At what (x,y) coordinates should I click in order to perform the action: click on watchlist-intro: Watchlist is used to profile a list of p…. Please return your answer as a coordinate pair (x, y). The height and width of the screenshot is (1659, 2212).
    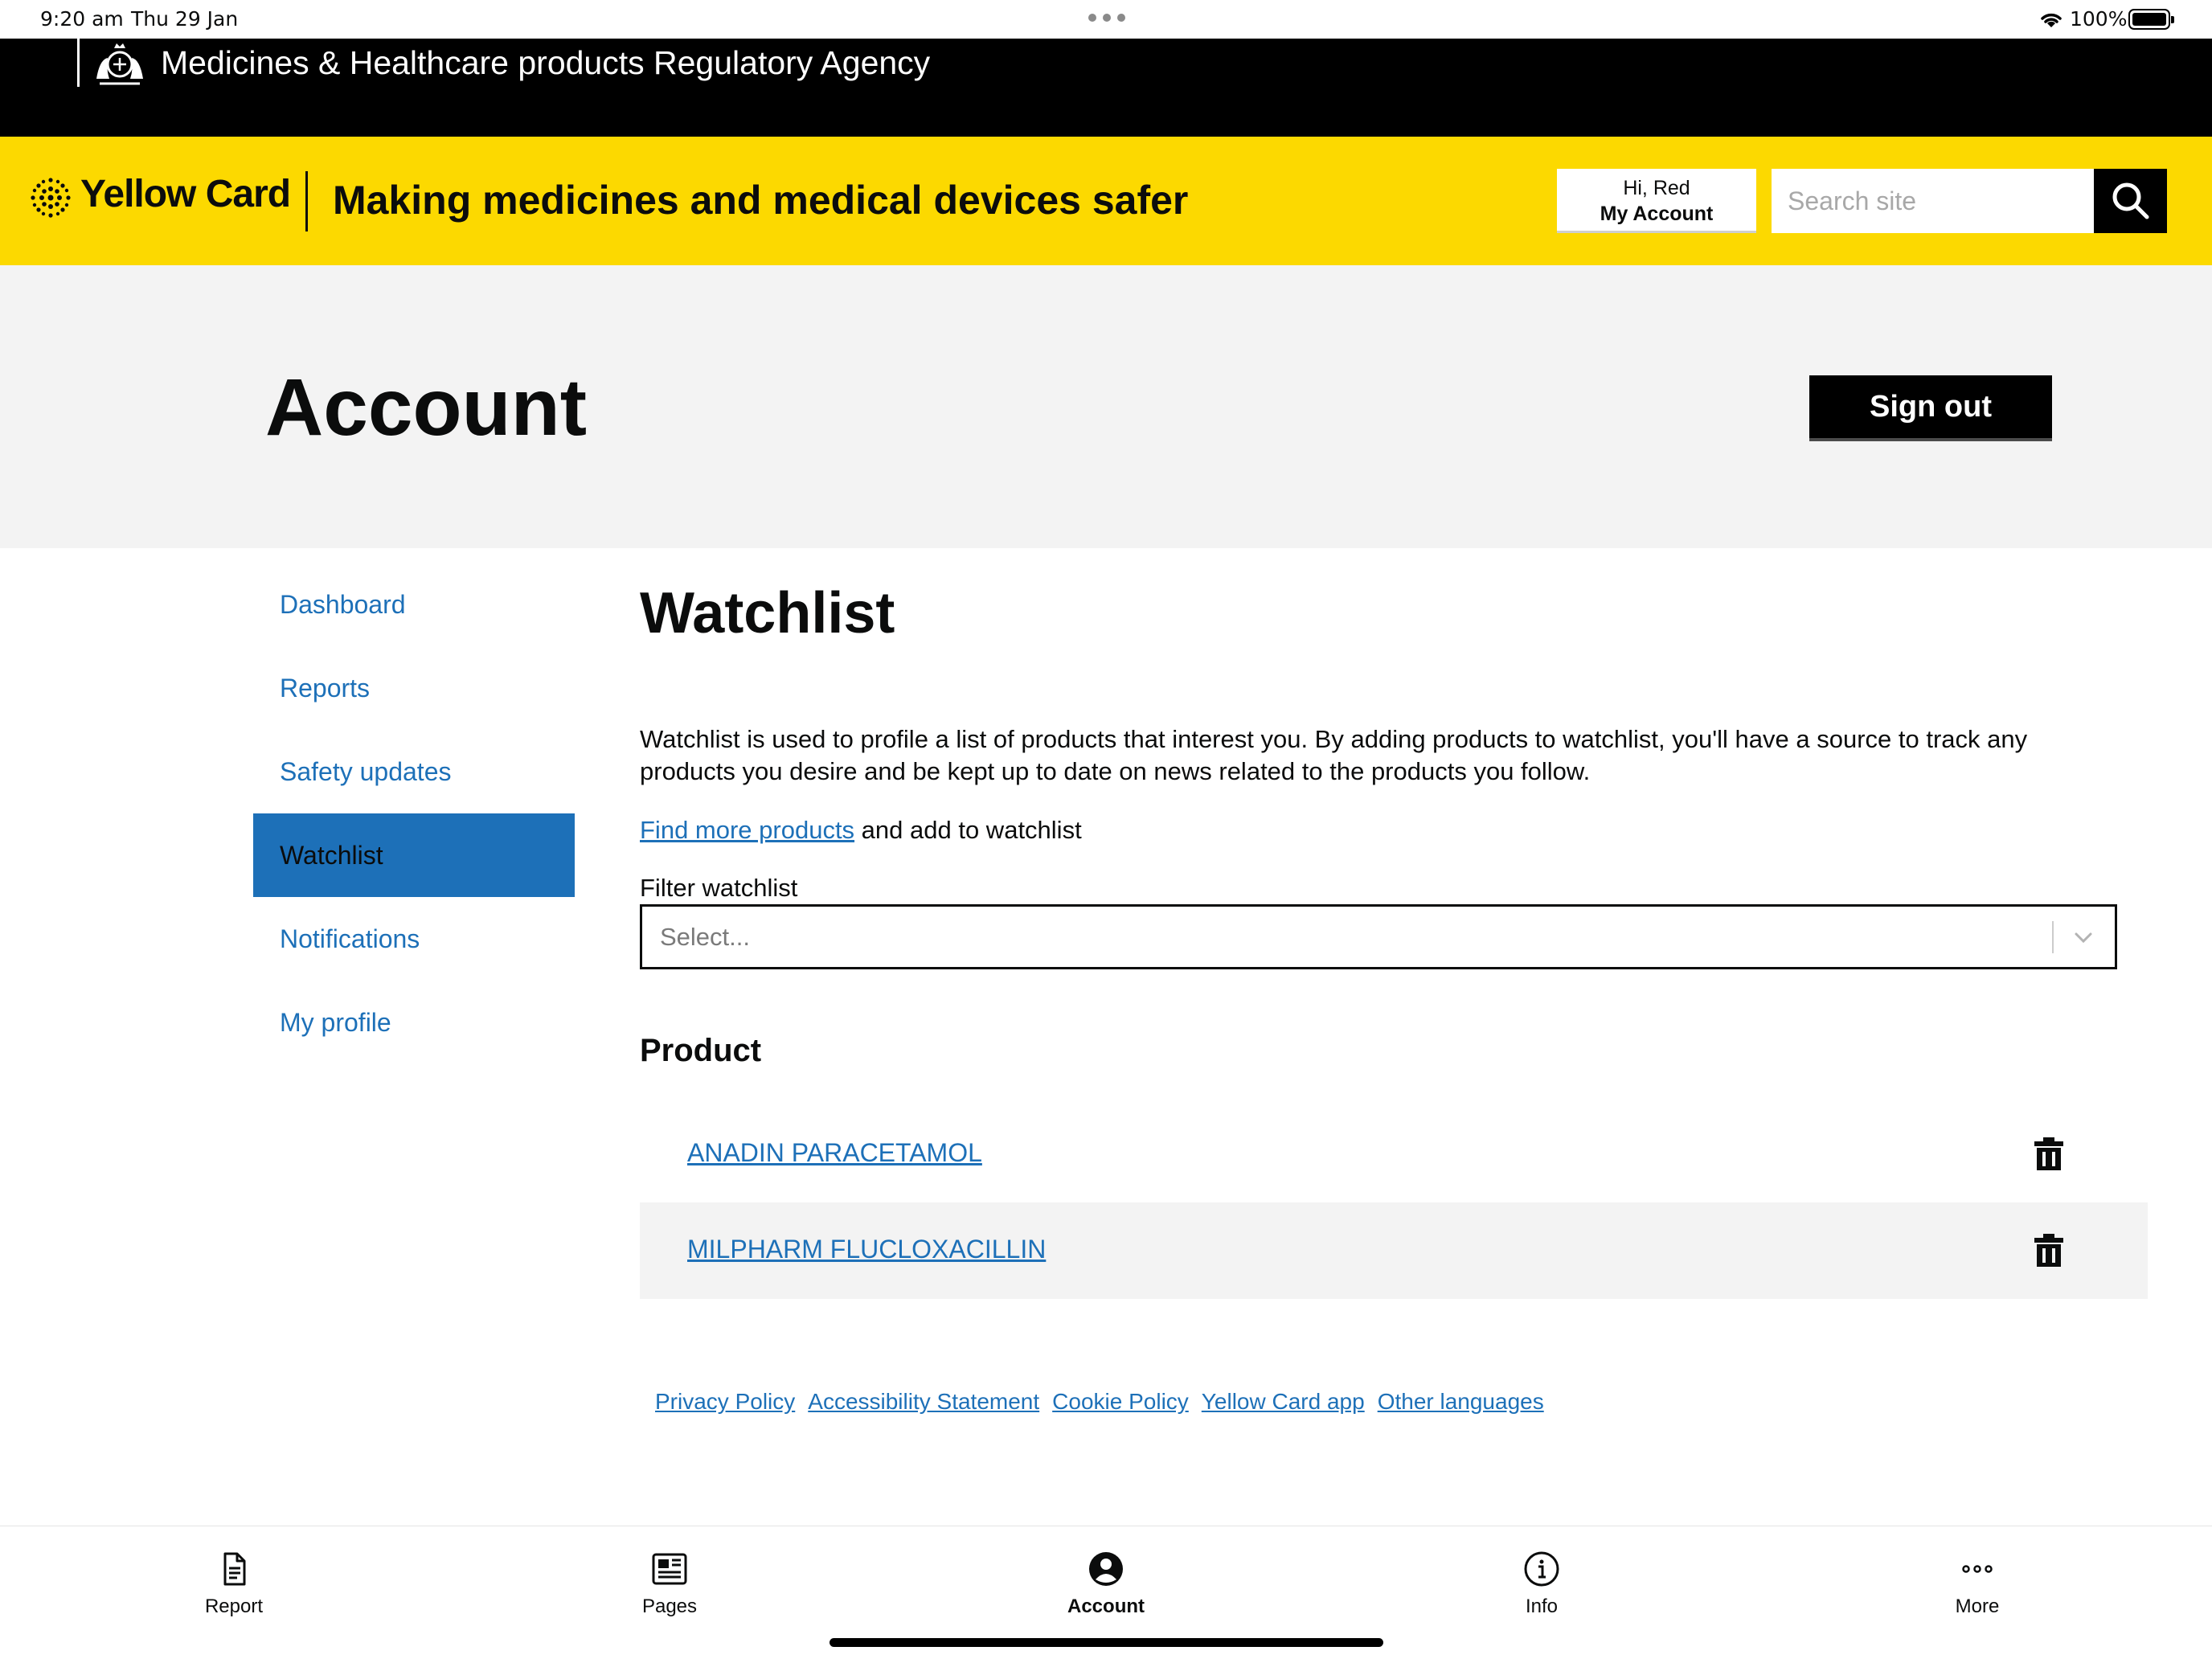
    Looking at the image, I should click on (1334, 755).